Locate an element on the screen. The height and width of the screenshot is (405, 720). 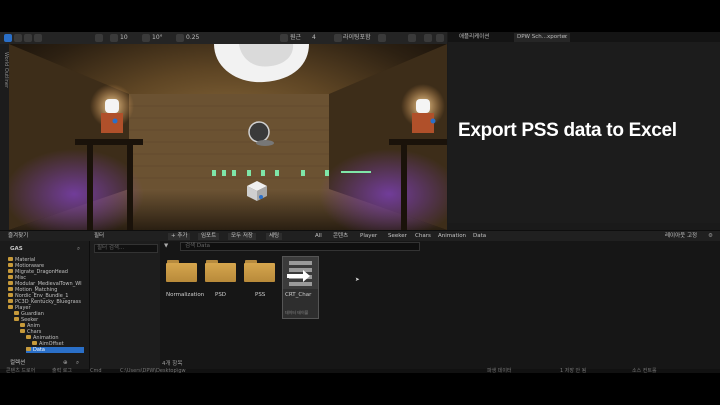
show-flags-icon is located at coordinates (382, 38).